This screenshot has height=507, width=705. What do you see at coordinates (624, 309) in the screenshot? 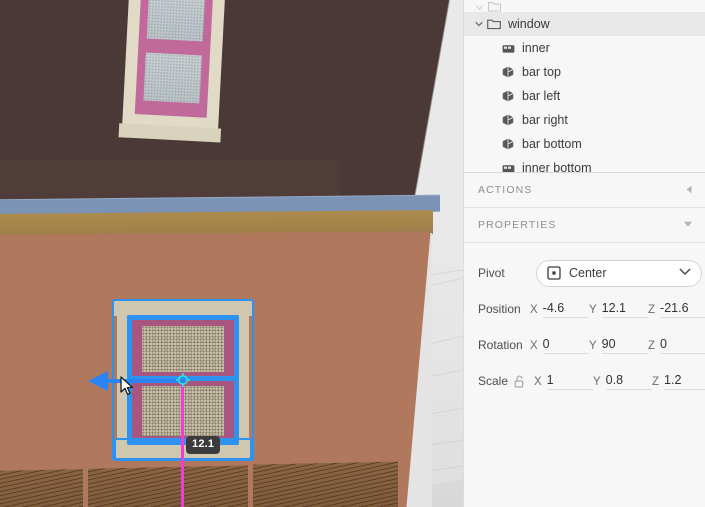
I see `position-y-value: 12.1` at bounding box center [624, 309].